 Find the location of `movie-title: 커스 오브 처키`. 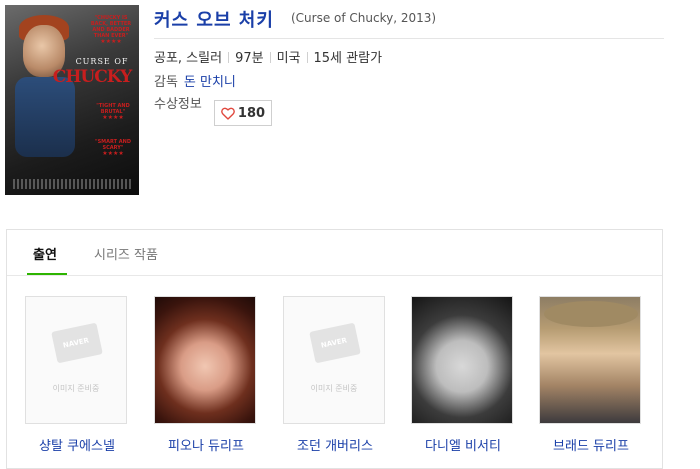

movie-title: 커스 오브 처키 is located at coordinates (214, 19).